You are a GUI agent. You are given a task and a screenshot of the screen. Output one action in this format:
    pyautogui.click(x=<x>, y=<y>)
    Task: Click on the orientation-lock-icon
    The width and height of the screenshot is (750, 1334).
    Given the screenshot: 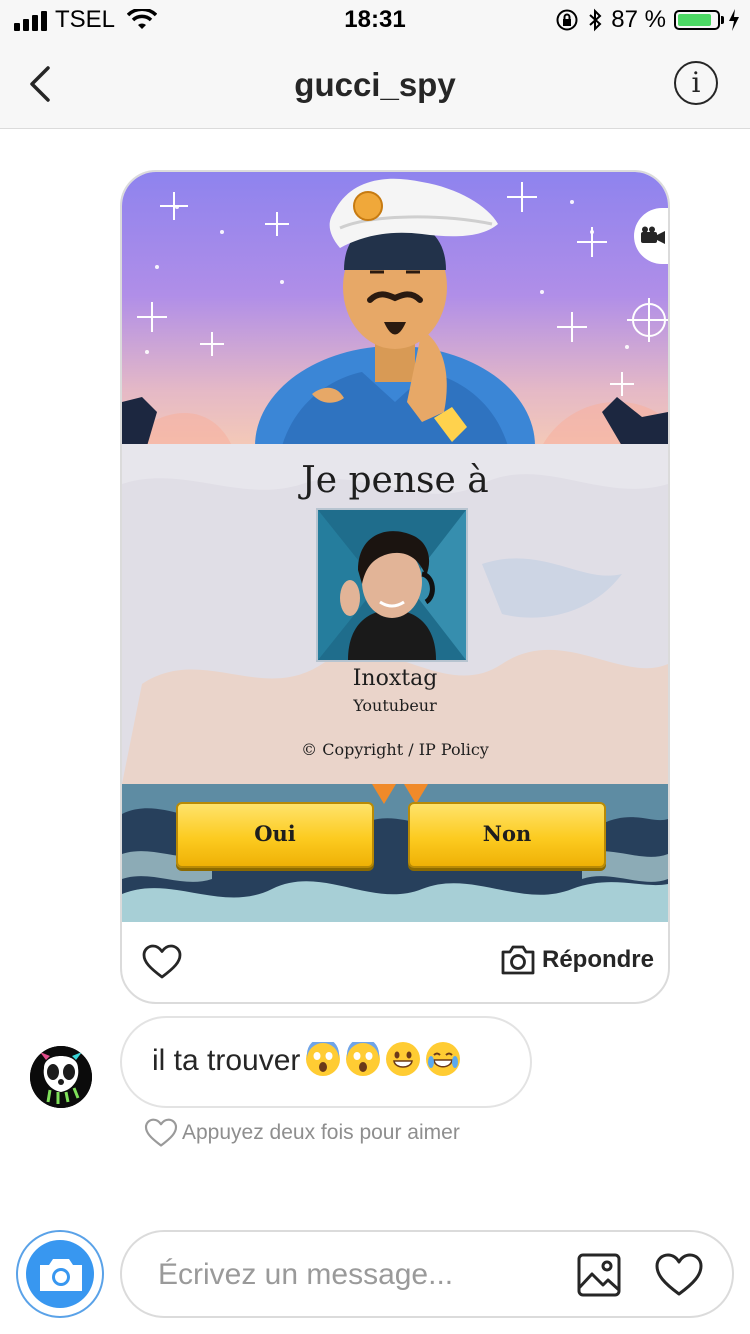 What is the action you would take?
    pyautogui.click(x=567, y=20)
    